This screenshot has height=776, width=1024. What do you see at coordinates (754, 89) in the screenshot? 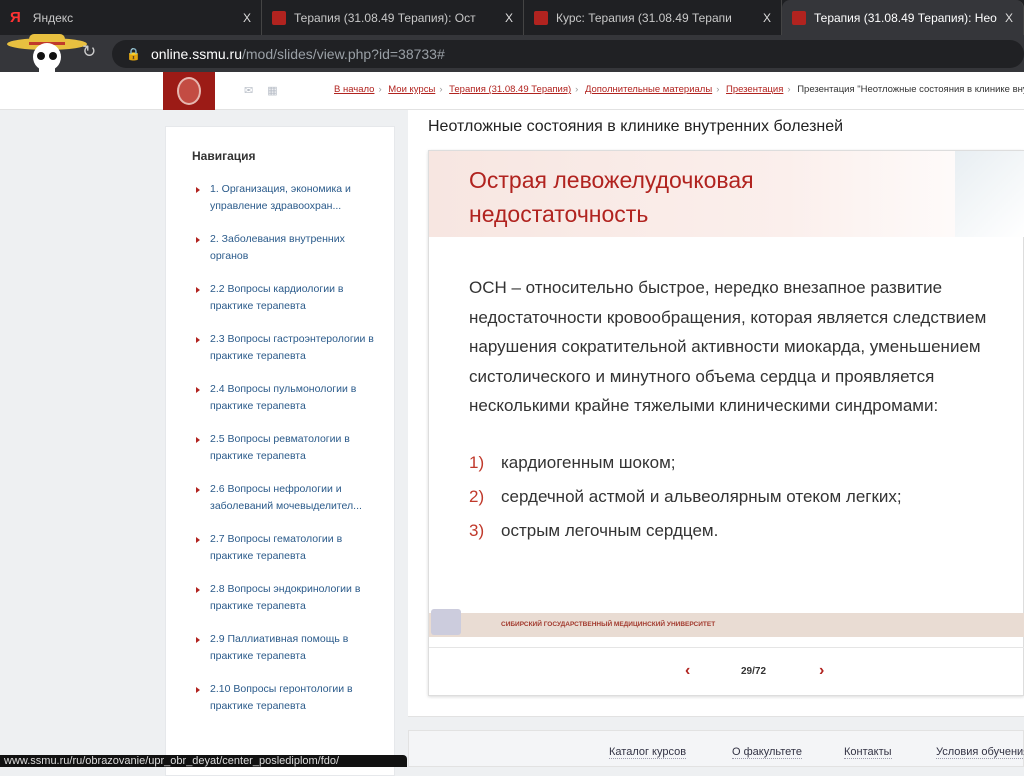
I see `breadcrumb-presentation: Презентация` at bounding box center [754, 89].